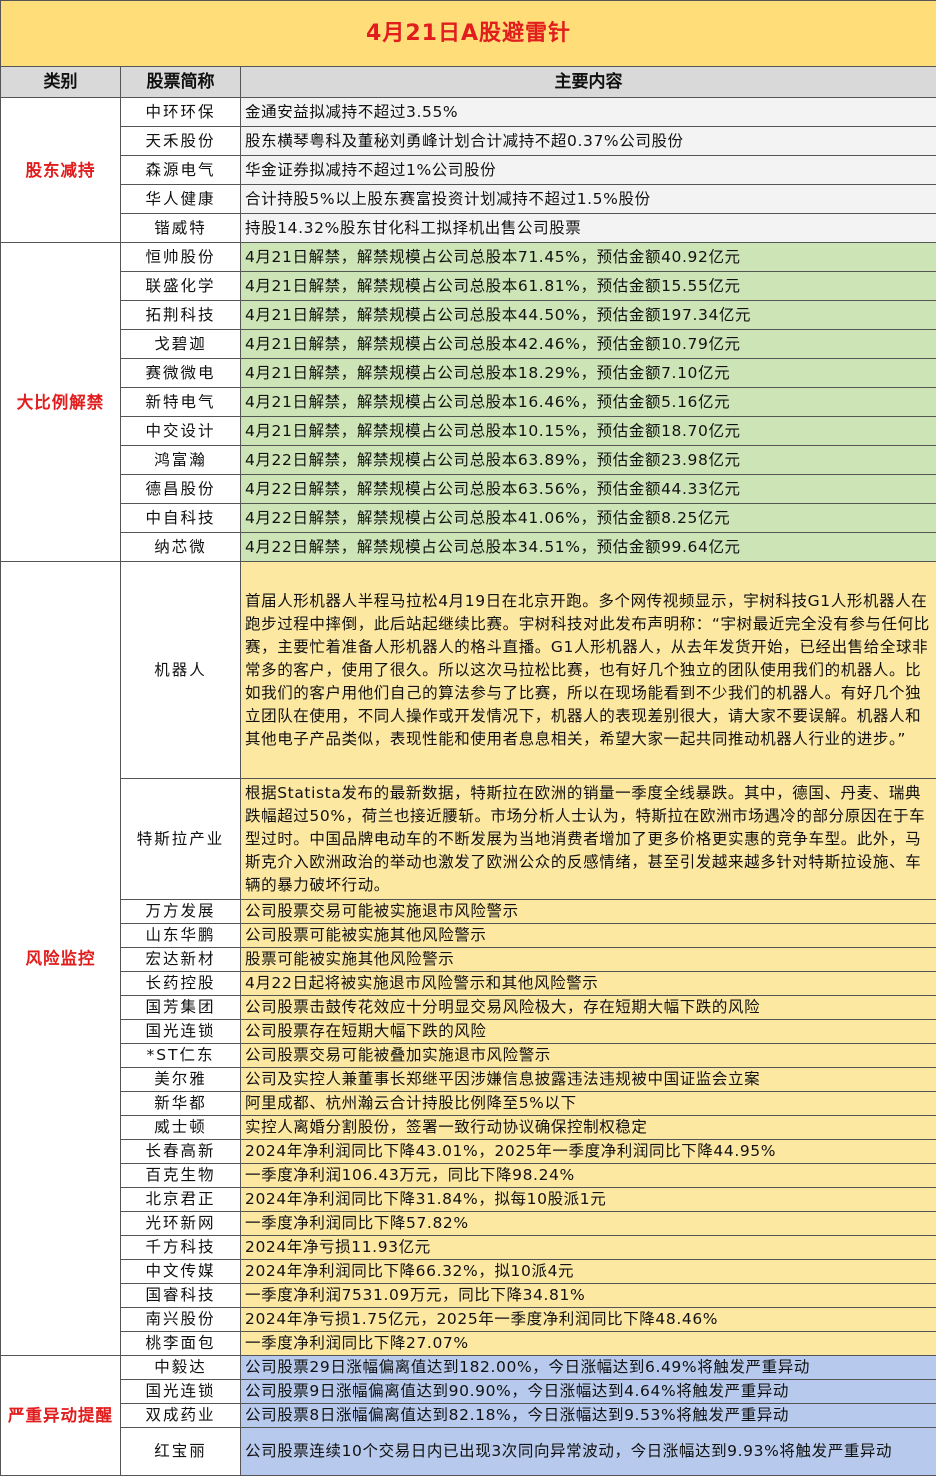 The image size is (936, 1484). I want to click on table-row: 中自科技 4月22日解禁，解禁规模占公司总股本41.06%，预估金额8.25亿元, so click(468, 518).